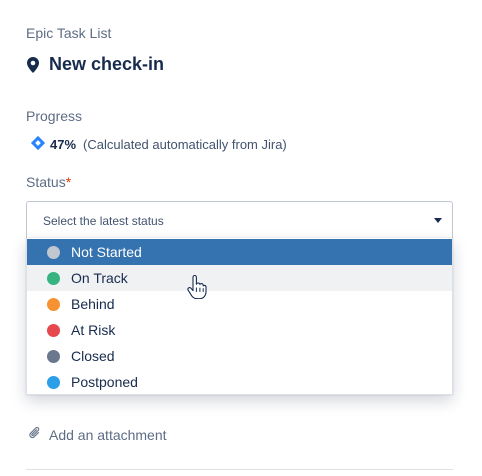 This screenshot has width=482, height=476. What do you see at coordinates (103, 221) in the screenshot?
I see `status-select-placeholder: Select the latest status` at bounding box center [103, 221].